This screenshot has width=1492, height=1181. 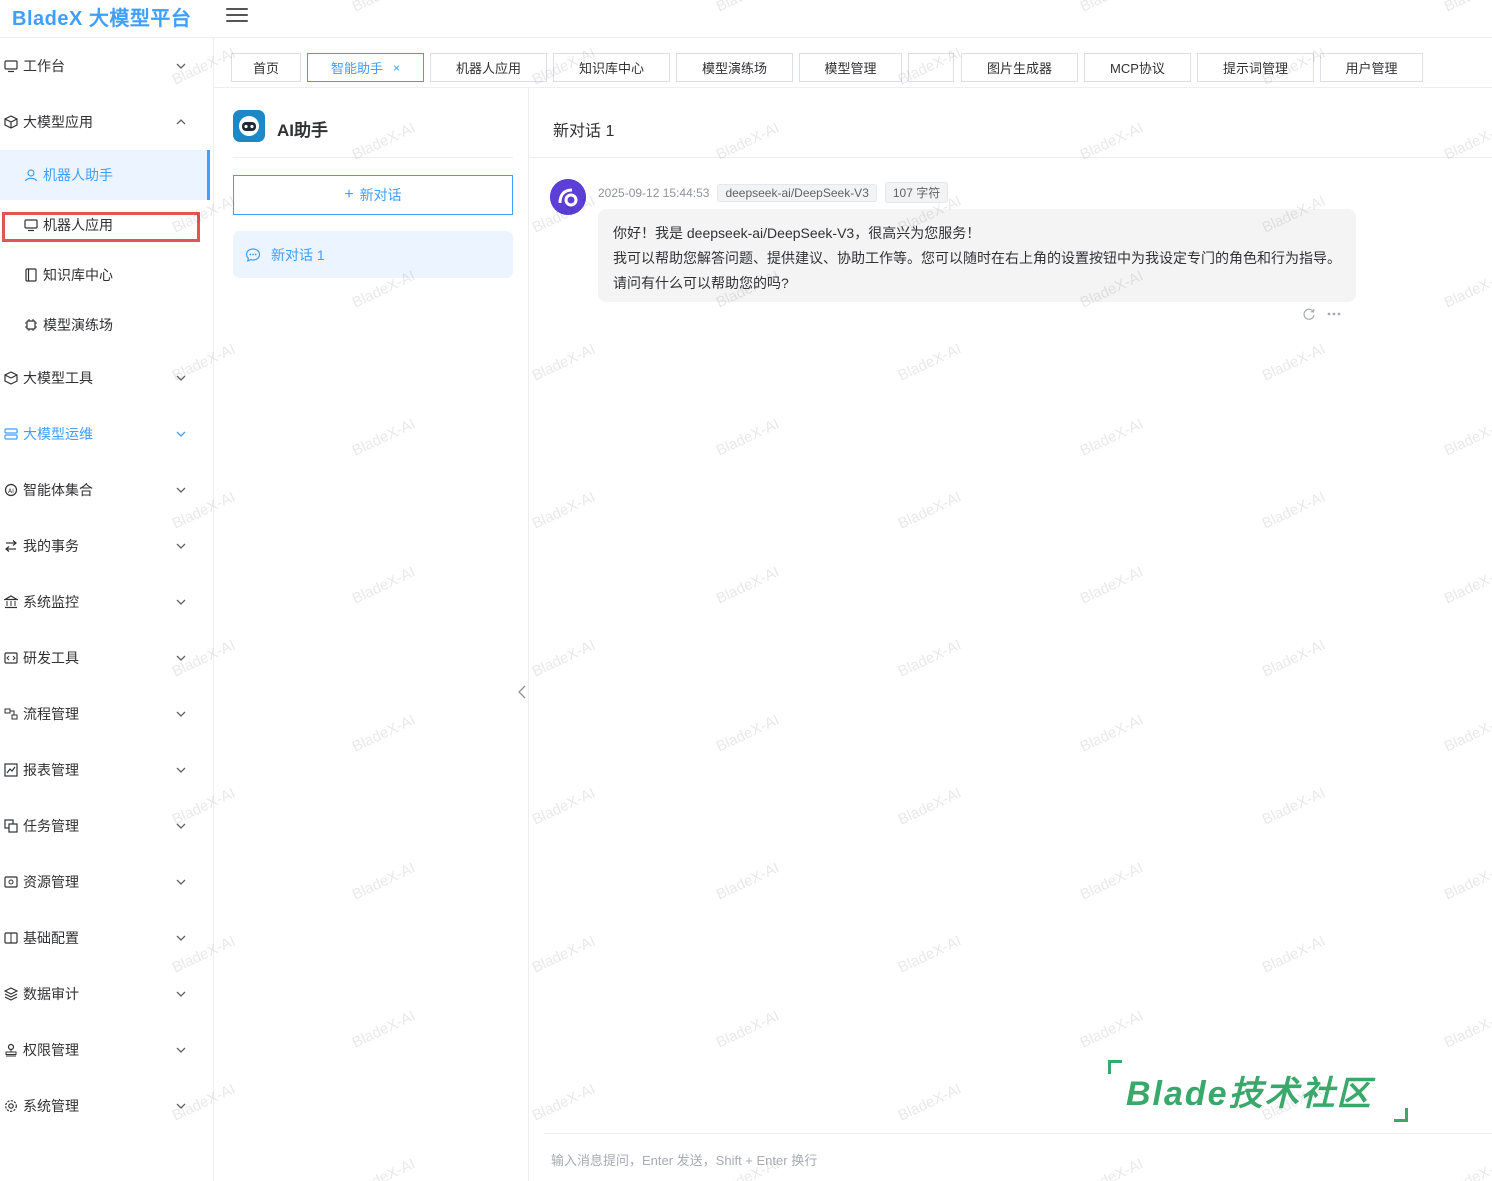 What do you see at coordinates (380, 195) in the screenshot?
I see `new-chat-label: 新对话` at bounding box center [380, 195].